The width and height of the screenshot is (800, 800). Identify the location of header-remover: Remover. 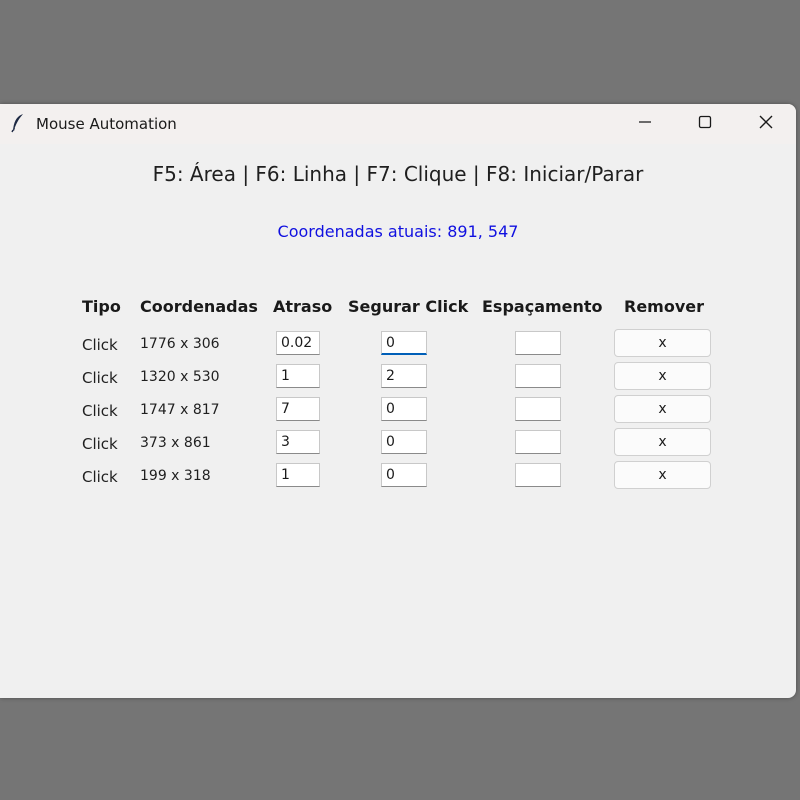
(664, 306).